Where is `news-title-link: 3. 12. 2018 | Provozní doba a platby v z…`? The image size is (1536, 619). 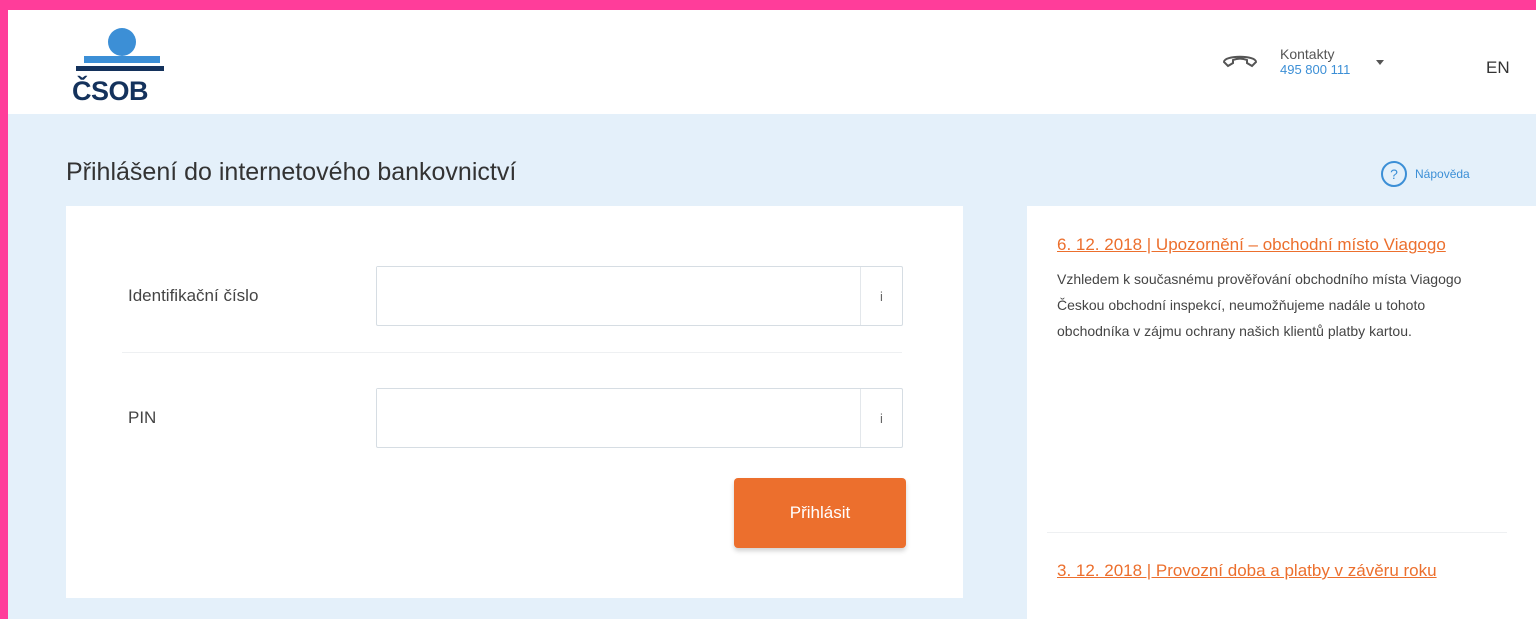
news-title-link: 3. 12. 2018 | Provozní doba a platby v z… is located at coordinates (1272, 571).